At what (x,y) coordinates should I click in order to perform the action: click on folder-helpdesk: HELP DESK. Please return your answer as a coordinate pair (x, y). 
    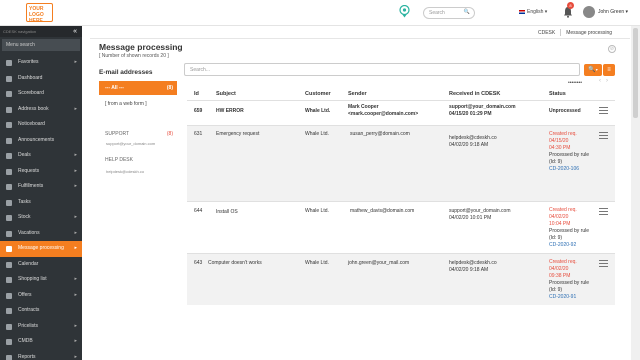
    Looking at the image, I should click on (138, 160).